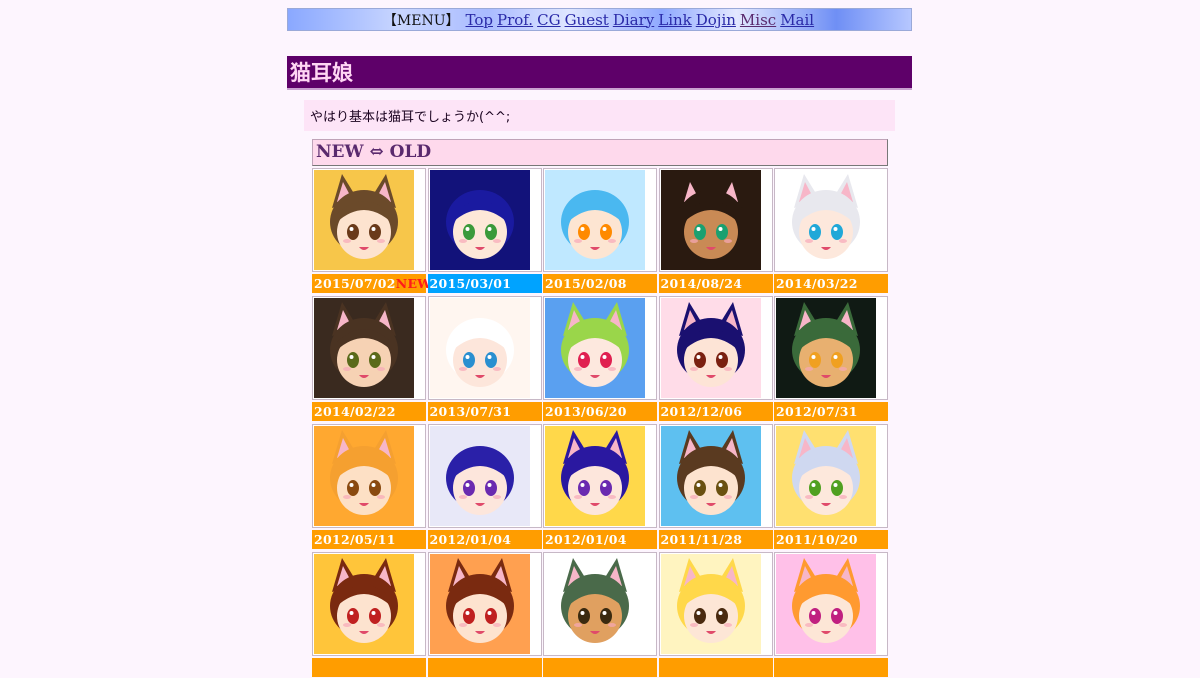 This screenshot has width=1200, height=678. I want to click on date-label: 2012/12/06, so click(715, 411).